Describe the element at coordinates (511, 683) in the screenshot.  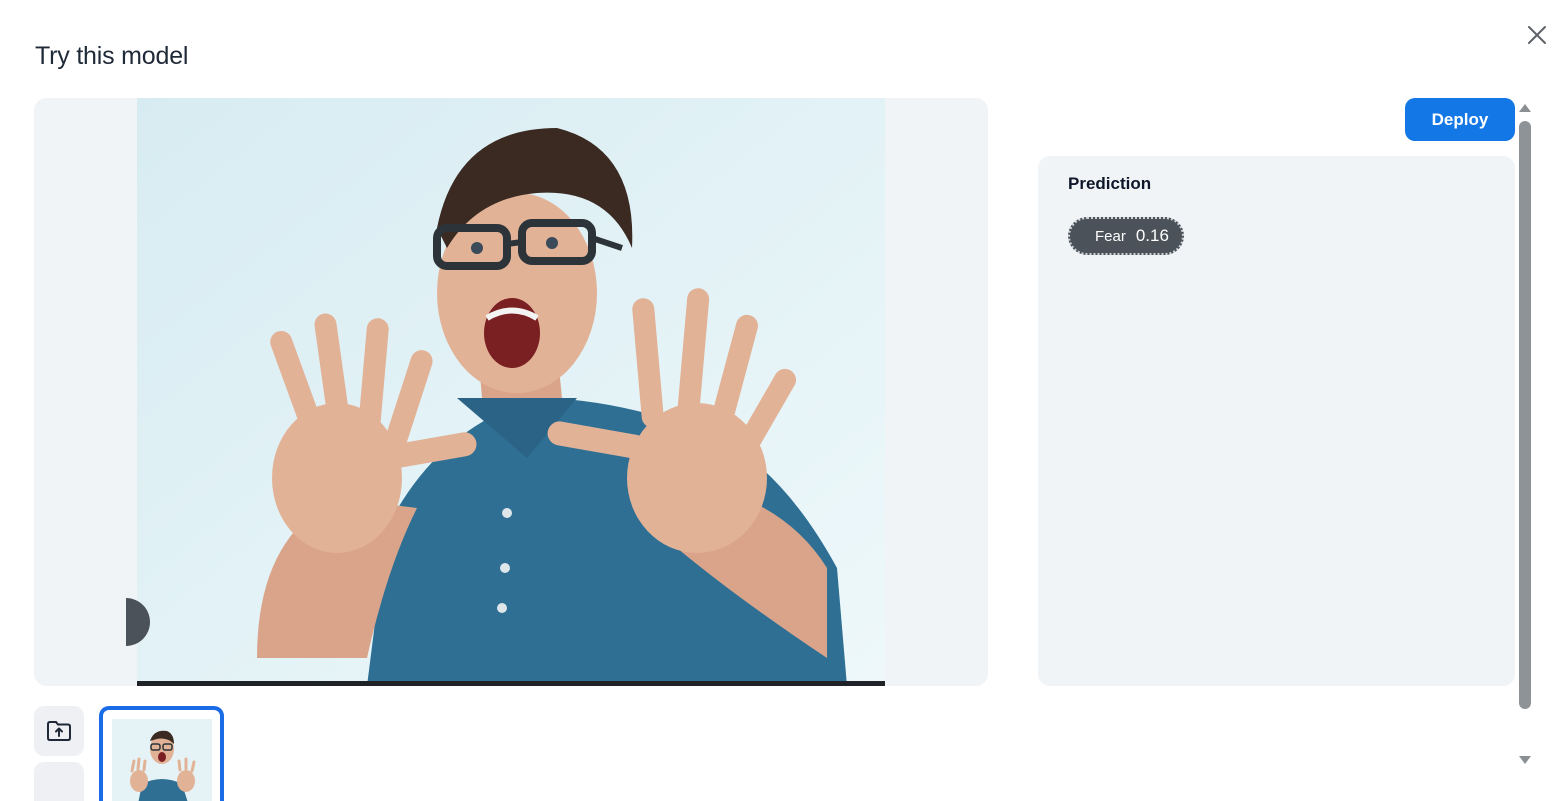
I see `image-progress-bar` at that location.